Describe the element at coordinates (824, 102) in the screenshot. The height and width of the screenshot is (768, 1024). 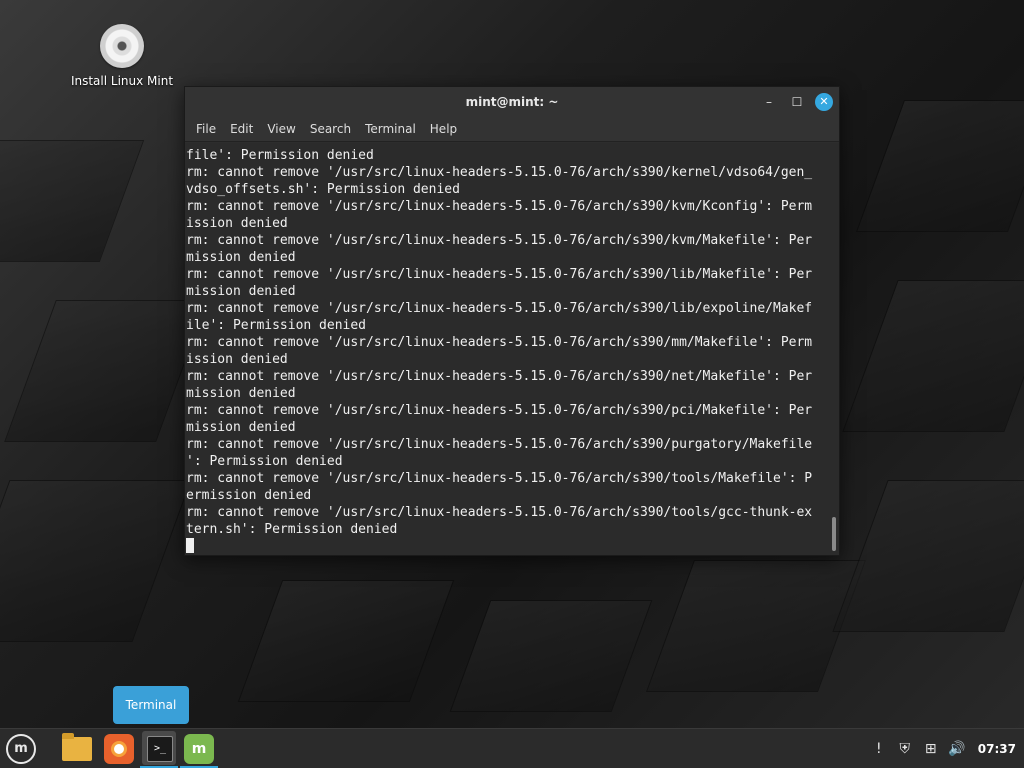
I see `close-button: ✕` at that location.